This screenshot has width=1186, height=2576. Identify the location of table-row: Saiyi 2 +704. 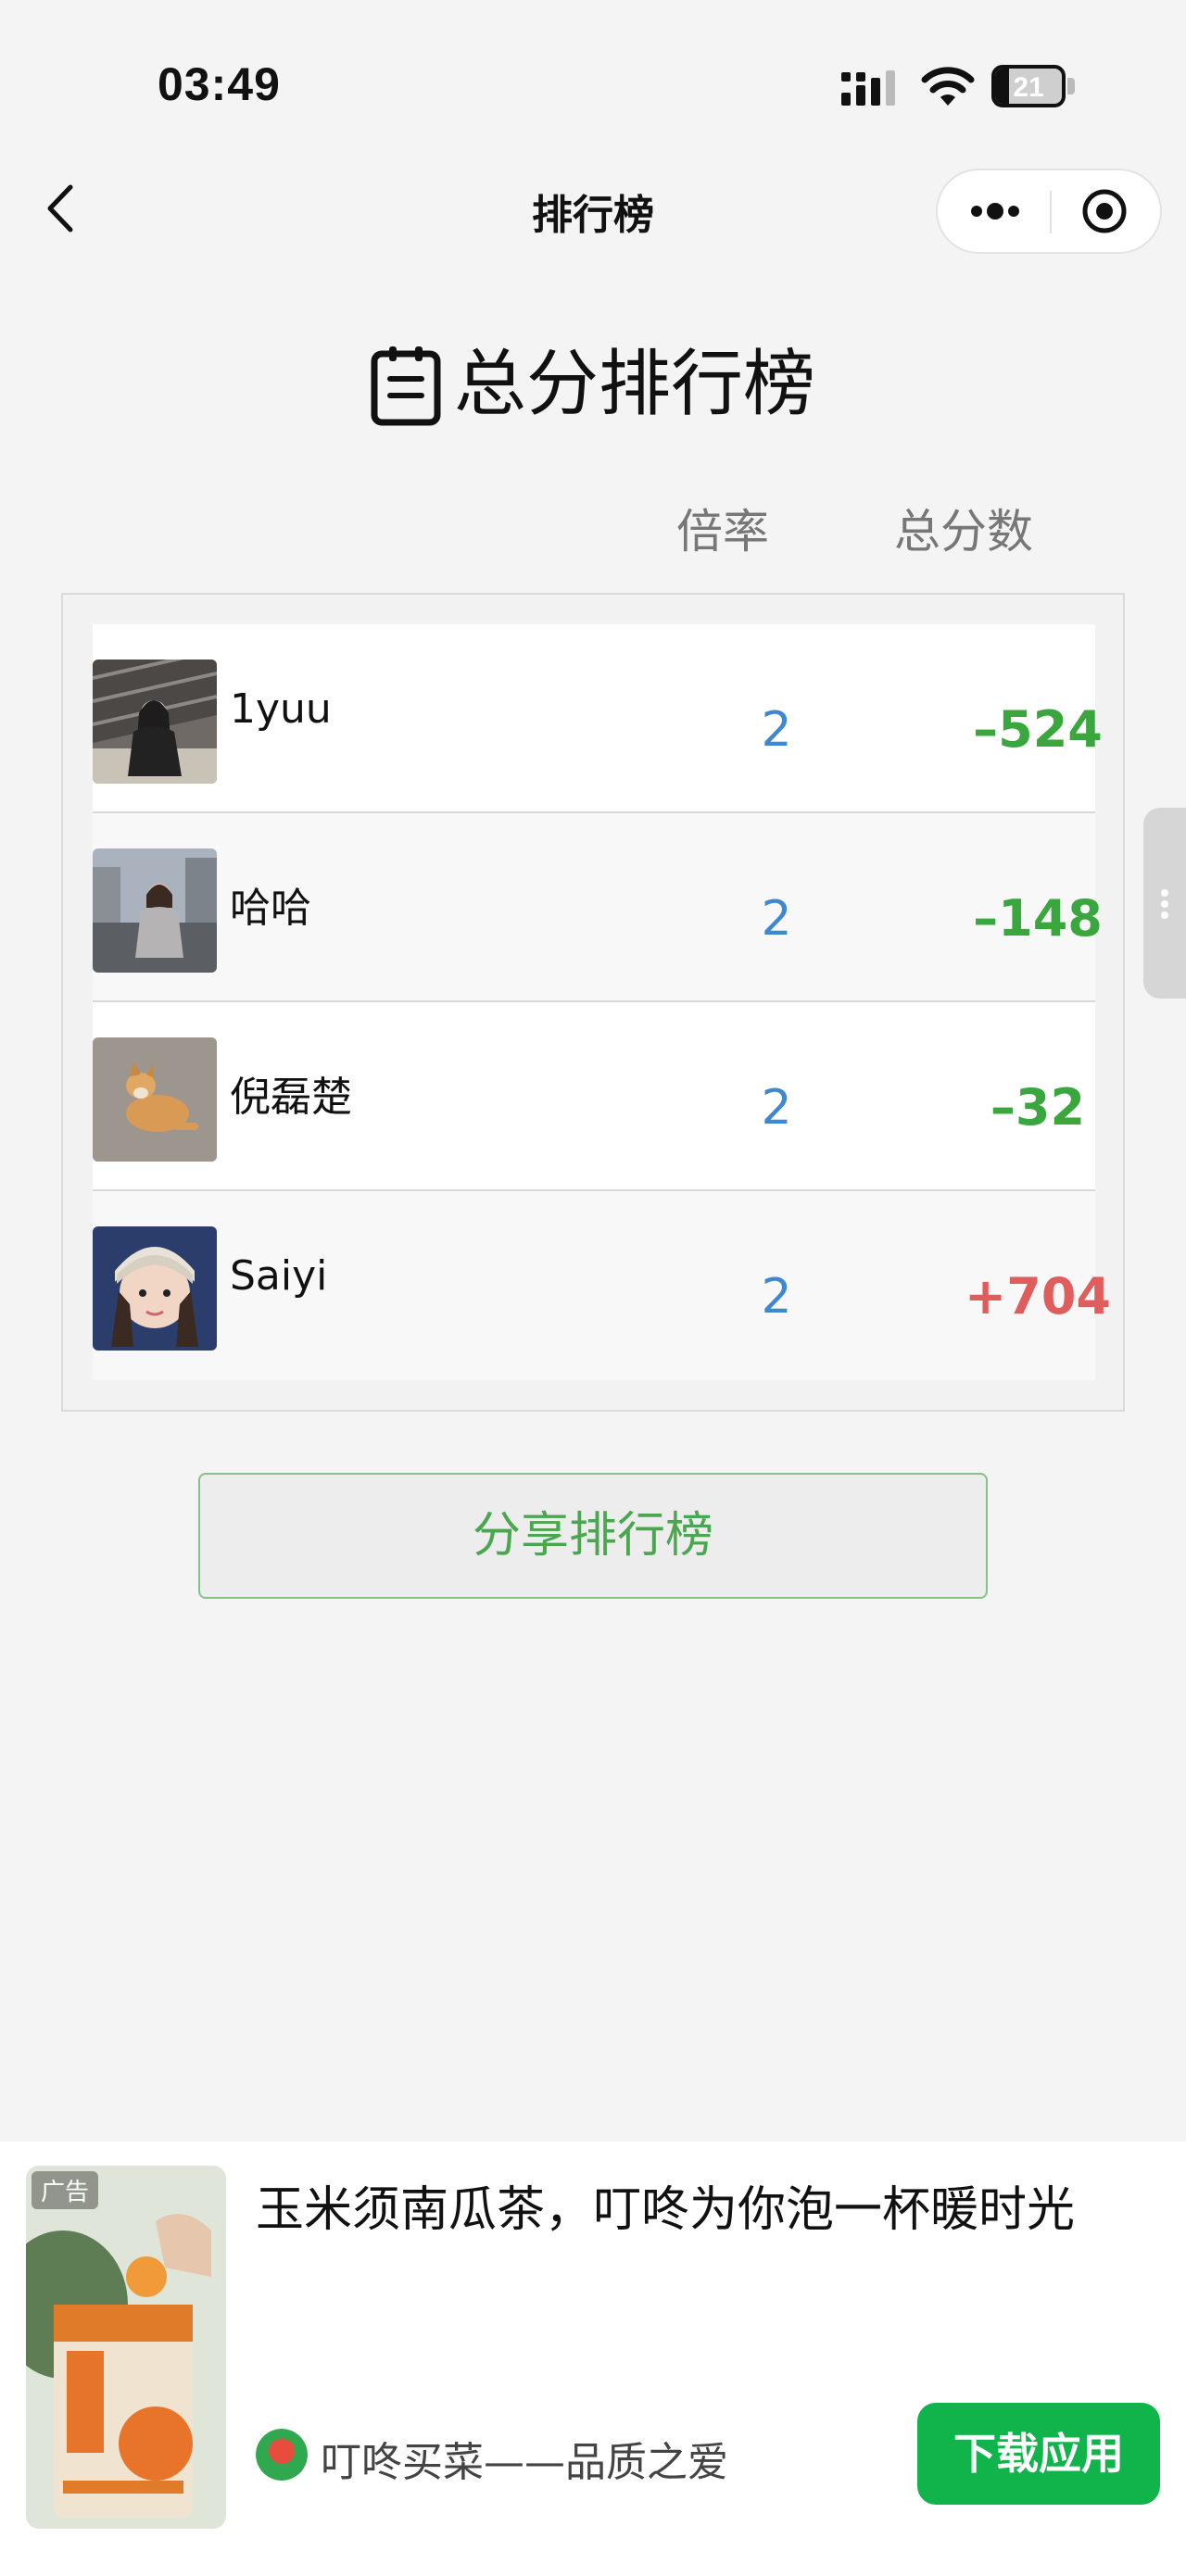
(602, 1285).